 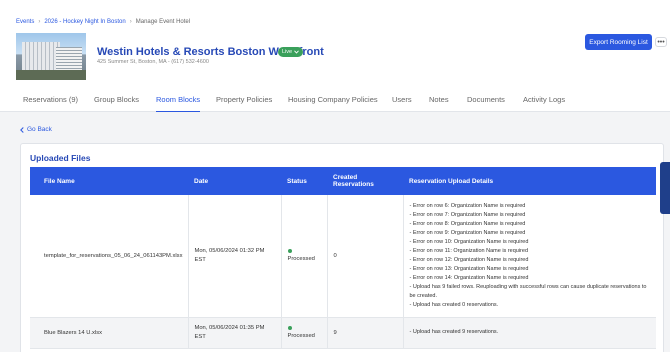 What do you see at coordinates (454, 304) in the screenshot?
I see `detail-line: - Upload has created 0 reservations.` at bounding box center [454, 304].